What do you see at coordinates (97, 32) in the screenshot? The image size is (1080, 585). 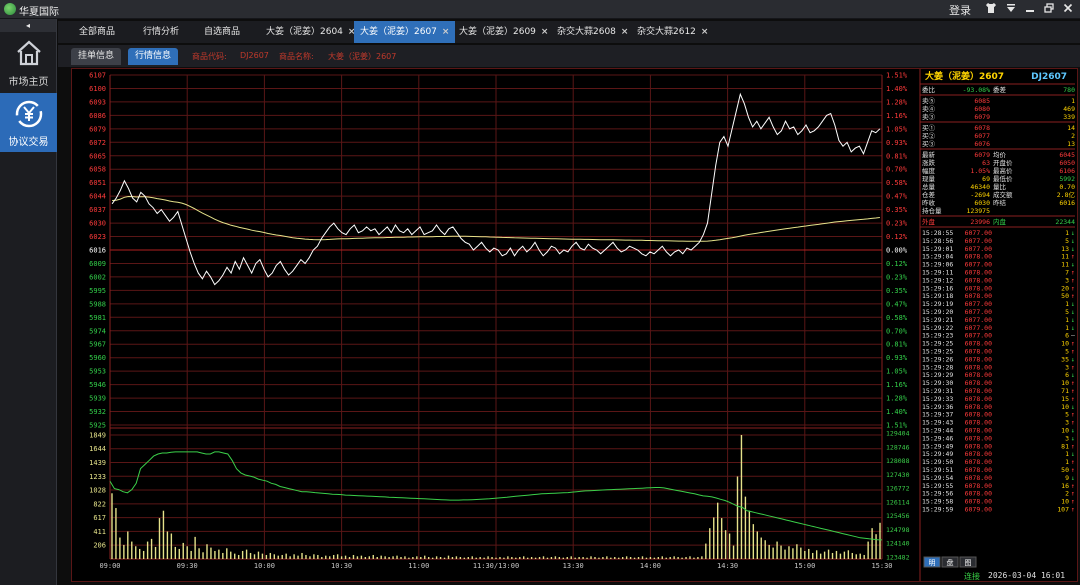 I see `tab-all-products: 全部商品` at bounding box center [97, 32].